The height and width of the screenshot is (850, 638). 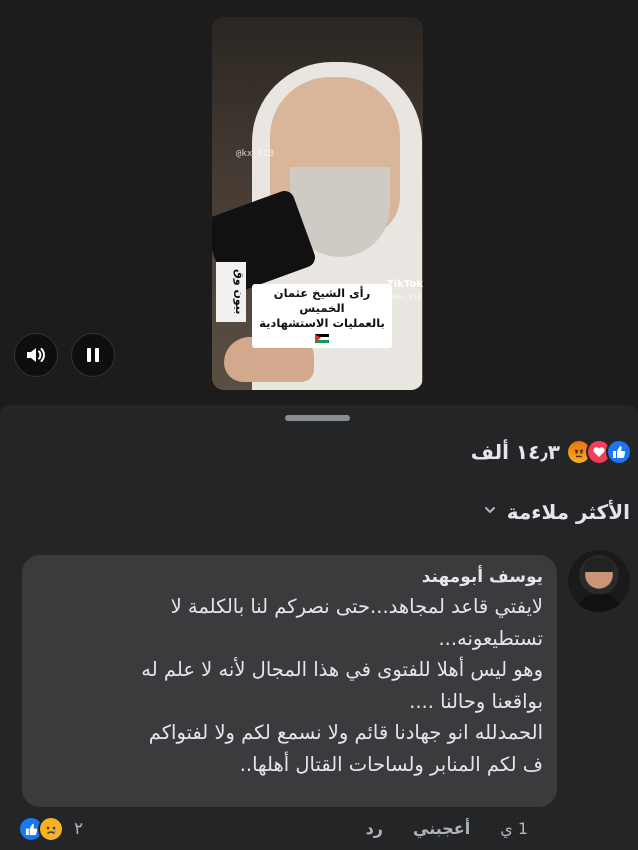 What do you see at coordinates (391, 764) in the screenshot?
I see `comment-text-line: ف لكم المنابر ولساحات القتال أهلها..` at bounding box center [391, 764].